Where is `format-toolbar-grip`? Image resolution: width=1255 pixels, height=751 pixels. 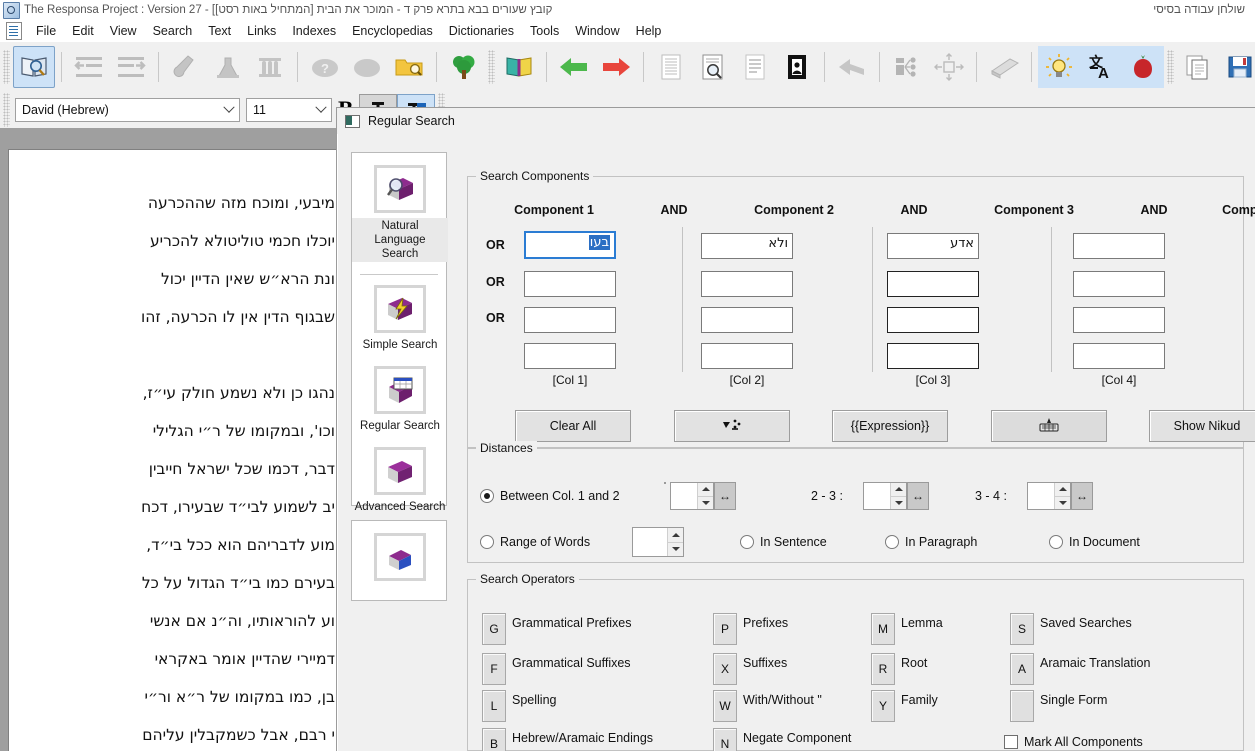
format-toolbar-grip is located at coordinates (6, 110).